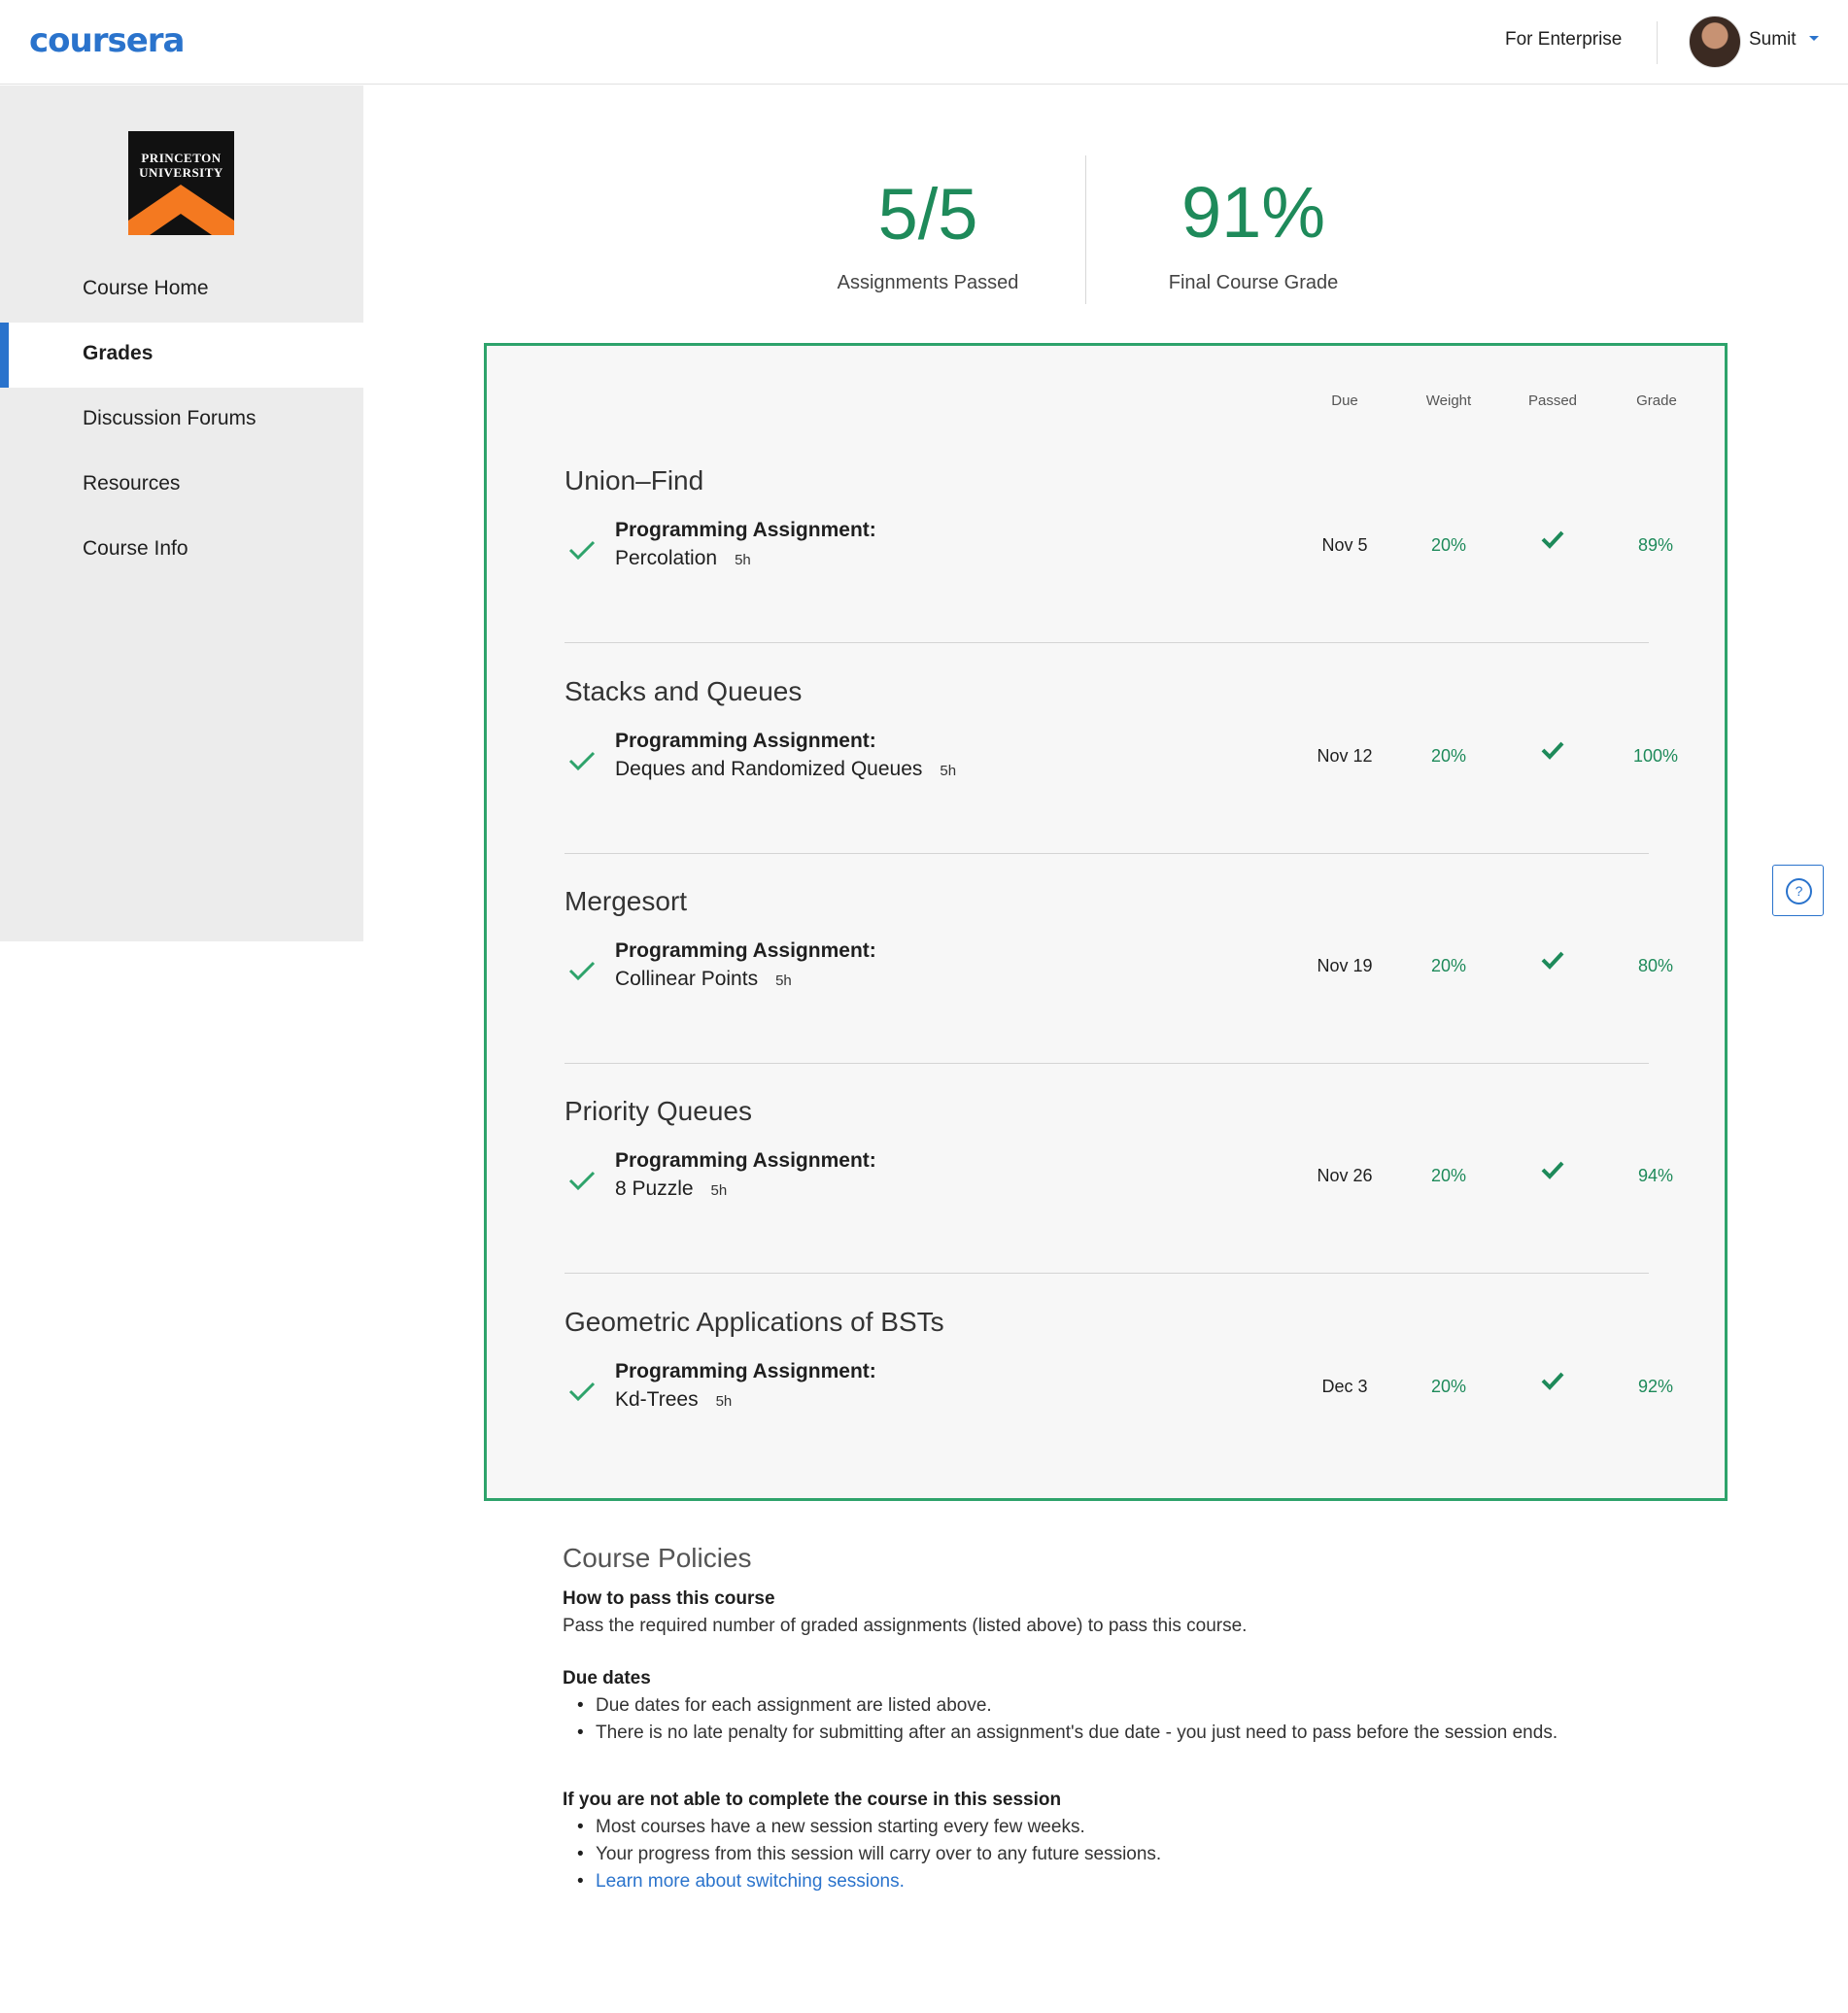 This screenshot has height=2013, width=1848. What do you see at coordinates (146, 288) in the screenshot?
I see `sidebar-item-label: Course Home` at bounding box center [146, 288].